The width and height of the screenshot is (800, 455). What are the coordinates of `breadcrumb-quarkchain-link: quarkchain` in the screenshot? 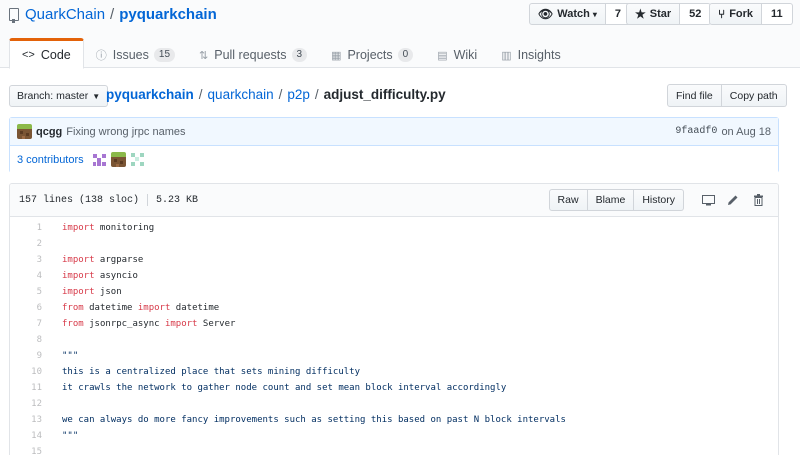 It's located at (241, 94).